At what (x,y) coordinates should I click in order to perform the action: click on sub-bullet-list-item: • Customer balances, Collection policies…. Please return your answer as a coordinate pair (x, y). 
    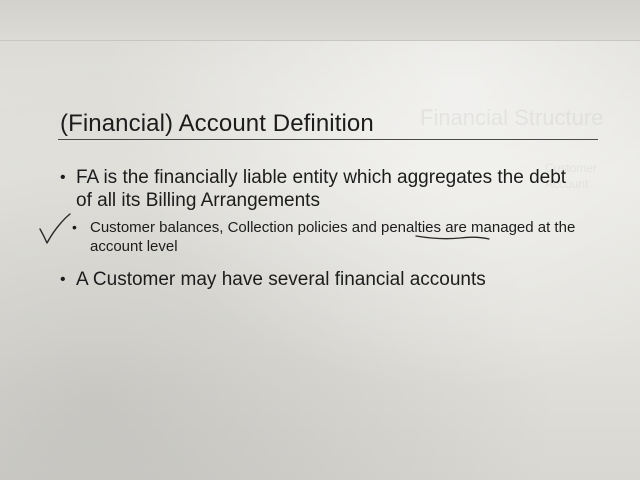
    Looking at the image, I should click on (337, 237).